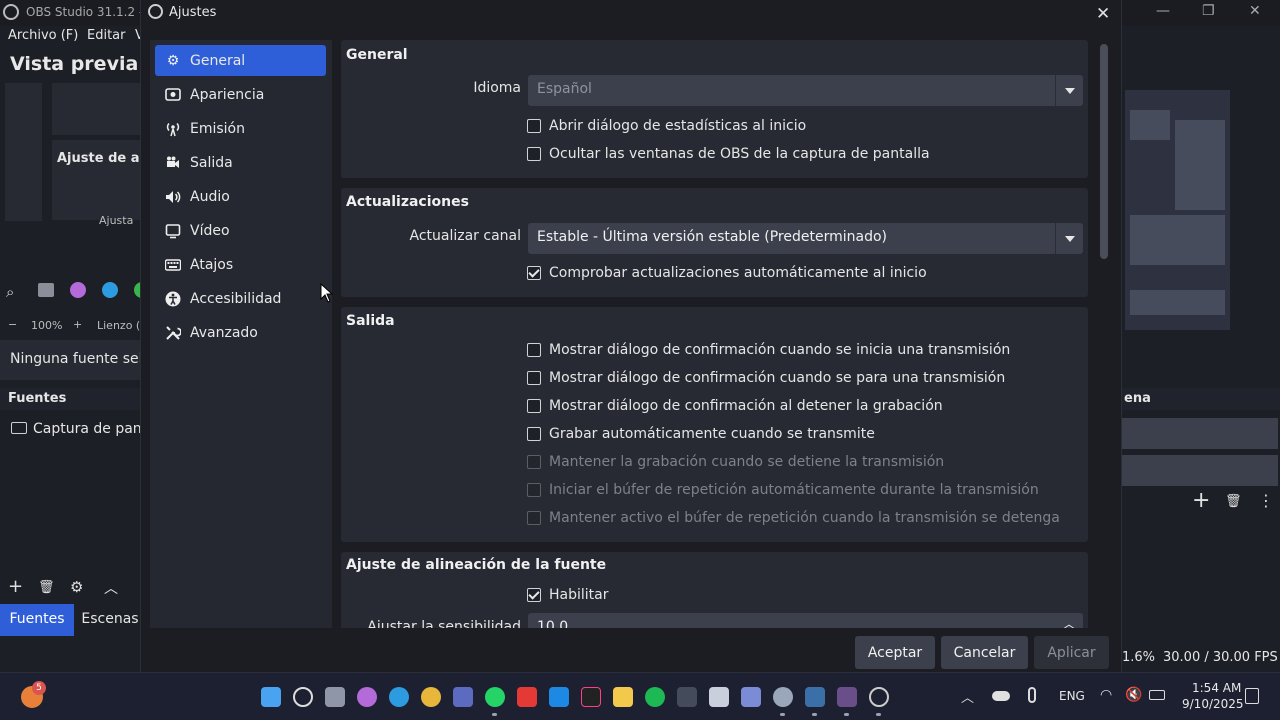  Describe the element at coordinates (815, 697) in the screenshot. I see `steam-icon` at that location.